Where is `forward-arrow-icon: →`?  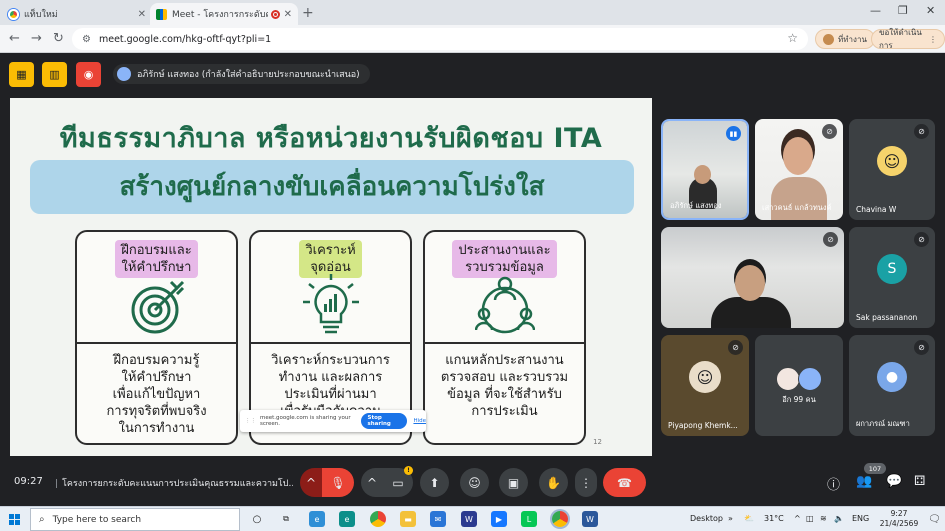
forward-arrow-icon: → is located at coordinates (36, 38).